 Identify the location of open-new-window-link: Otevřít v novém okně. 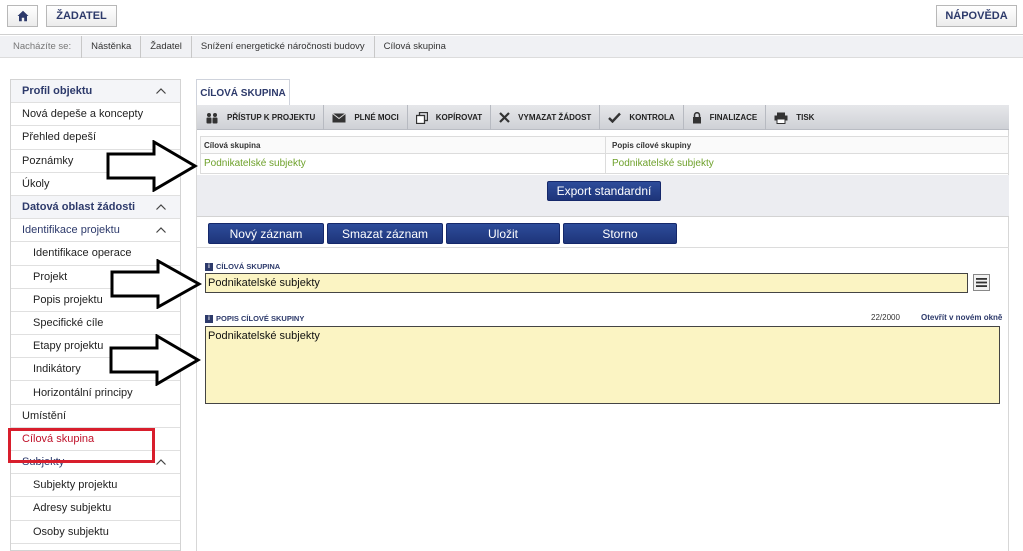
(961, 317).